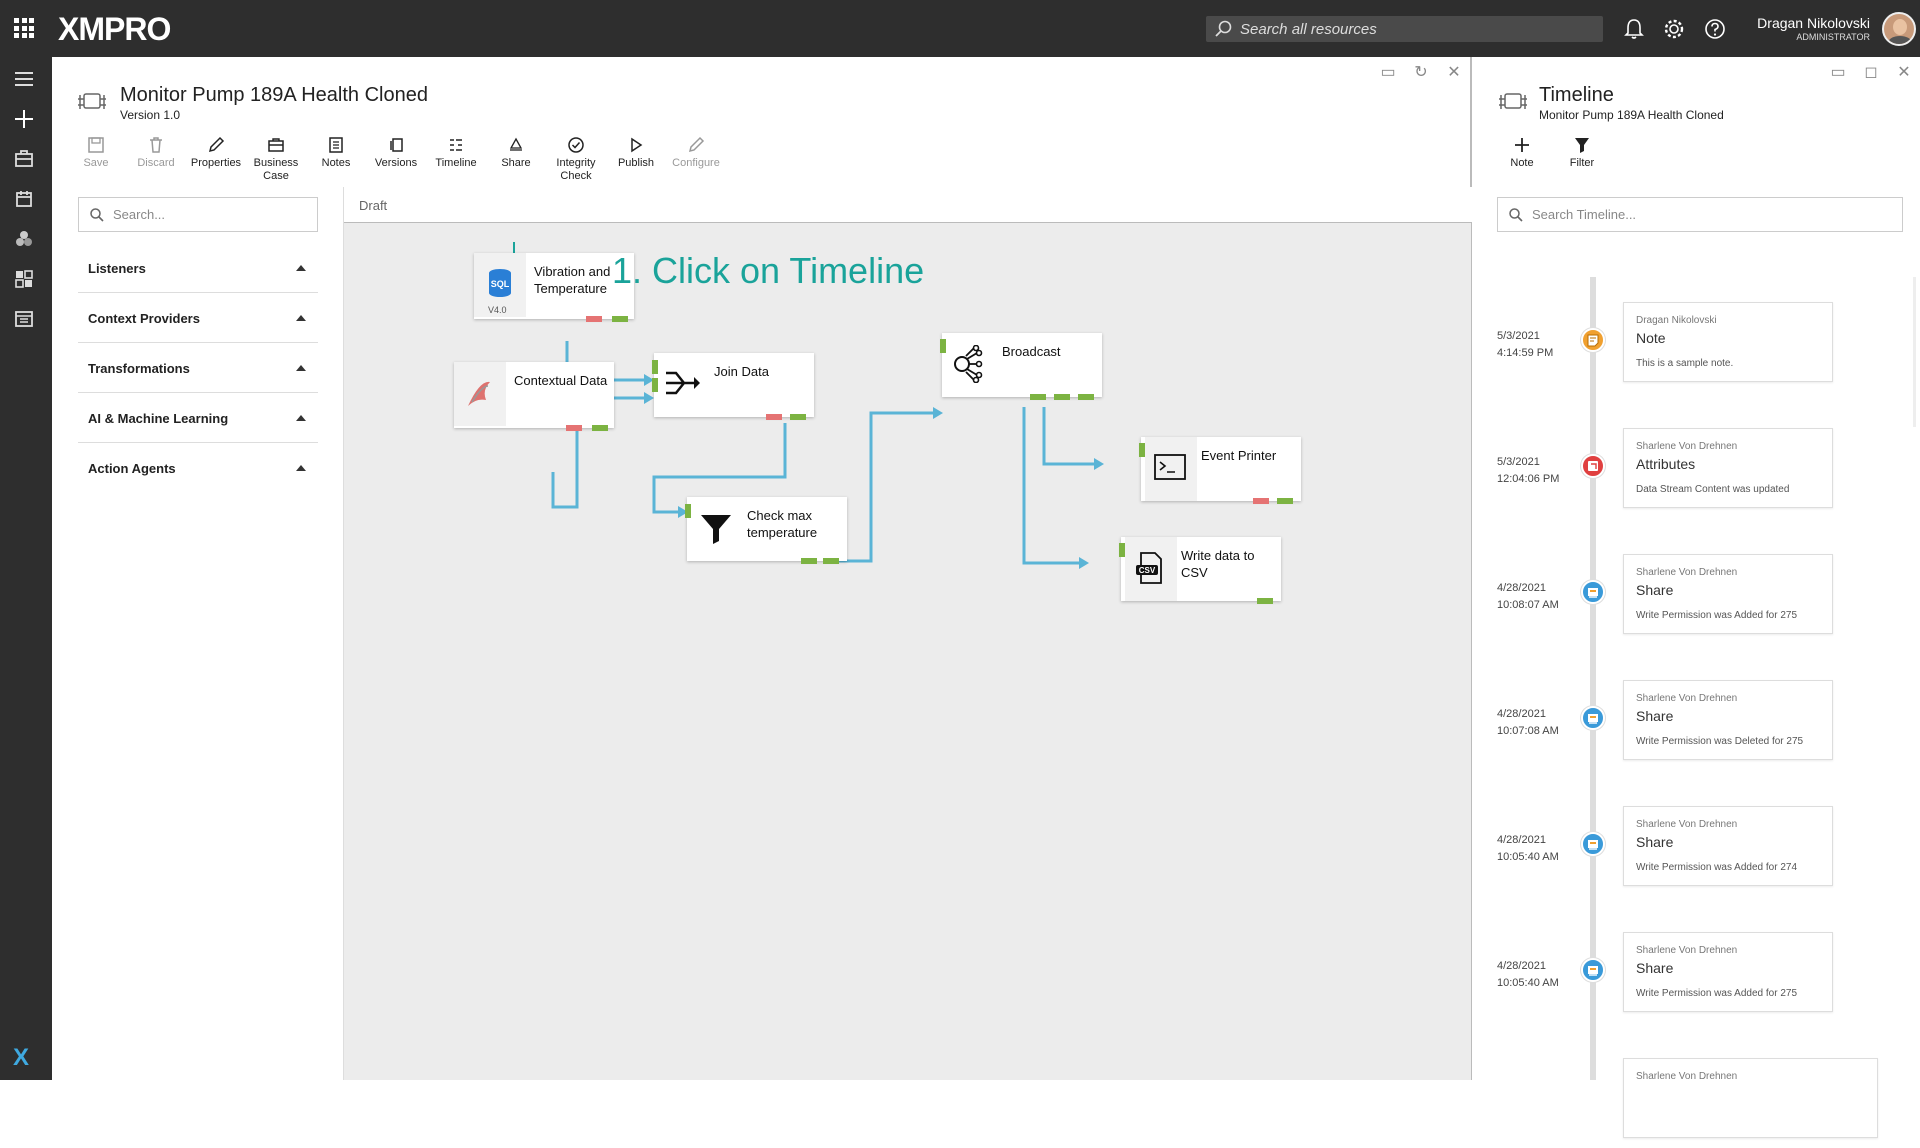 This screenshot has width=1920, height=1148. I want to click on business-case-button: Business Case, so click(276, 159).